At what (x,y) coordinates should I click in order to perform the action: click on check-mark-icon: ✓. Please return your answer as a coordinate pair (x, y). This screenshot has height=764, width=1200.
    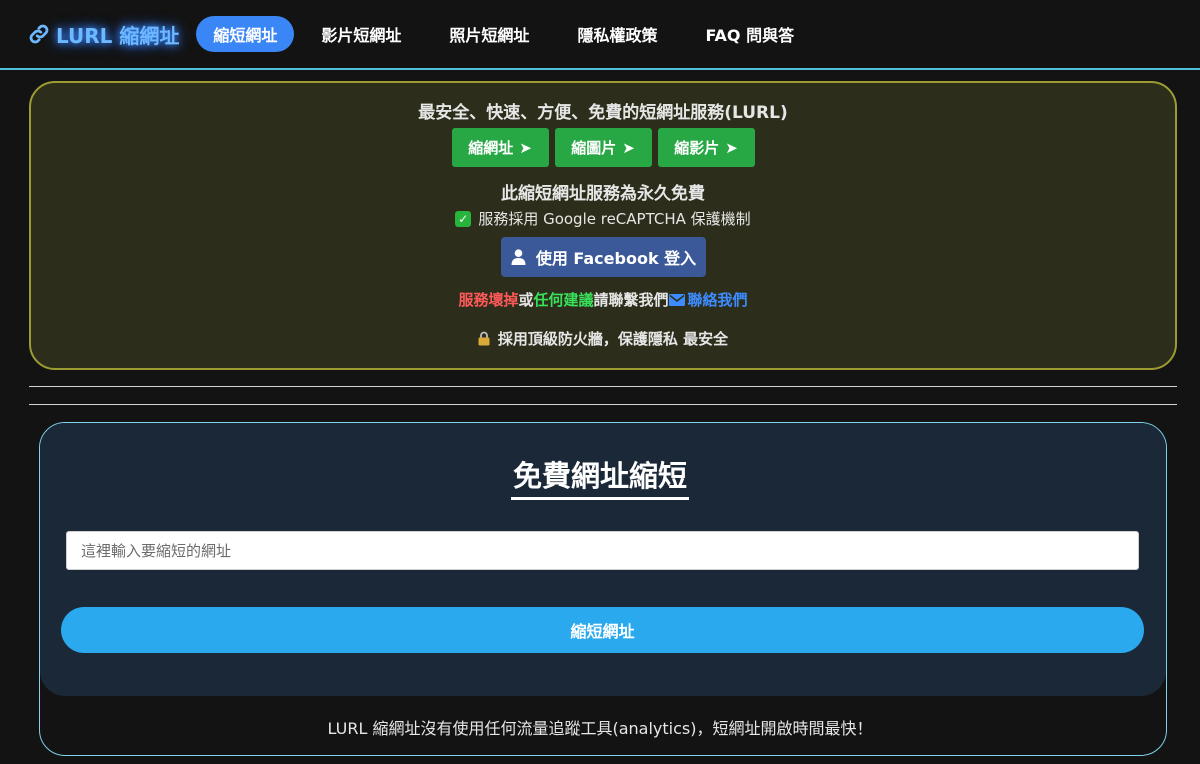
    Looking at the image, I should click on (463, 218).